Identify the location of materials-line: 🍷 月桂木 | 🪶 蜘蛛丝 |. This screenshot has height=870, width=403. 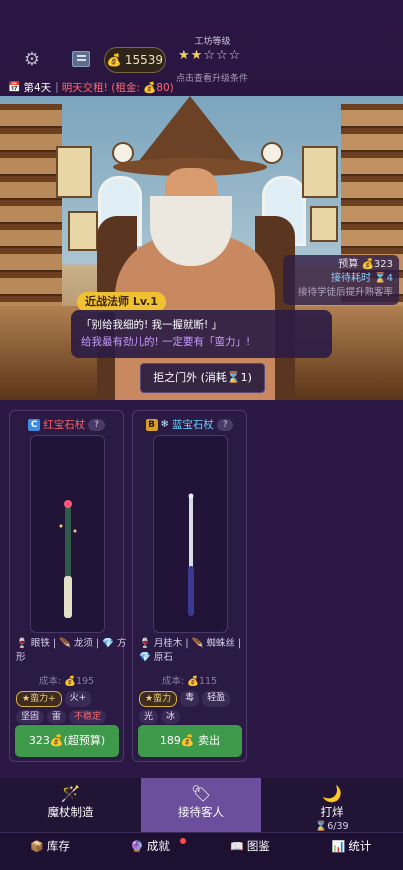
(190, 643).